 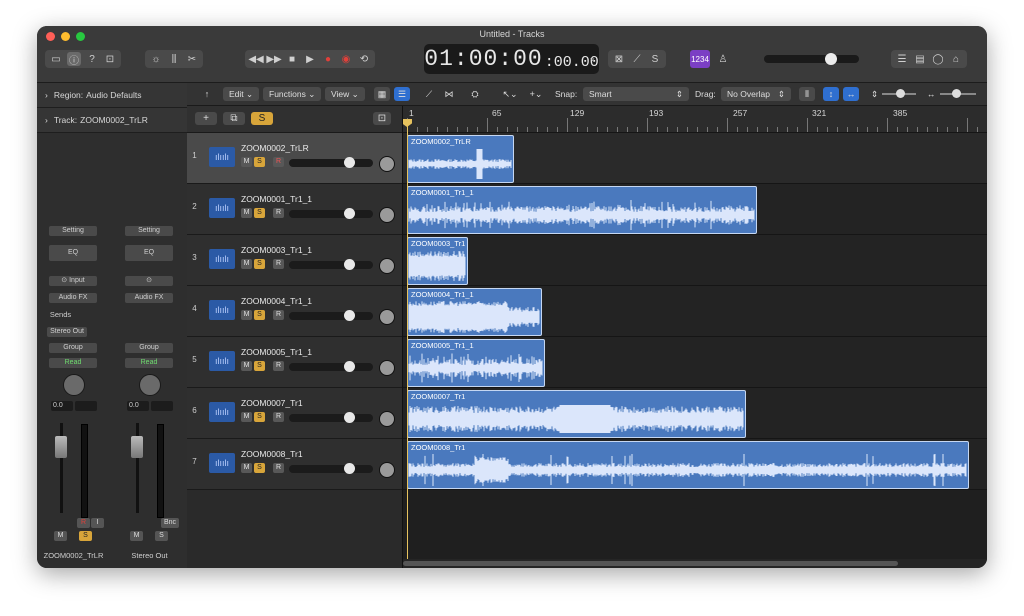 I want to click on pointer-tool-icon: ↖⌄, so click(x=510, y=94).